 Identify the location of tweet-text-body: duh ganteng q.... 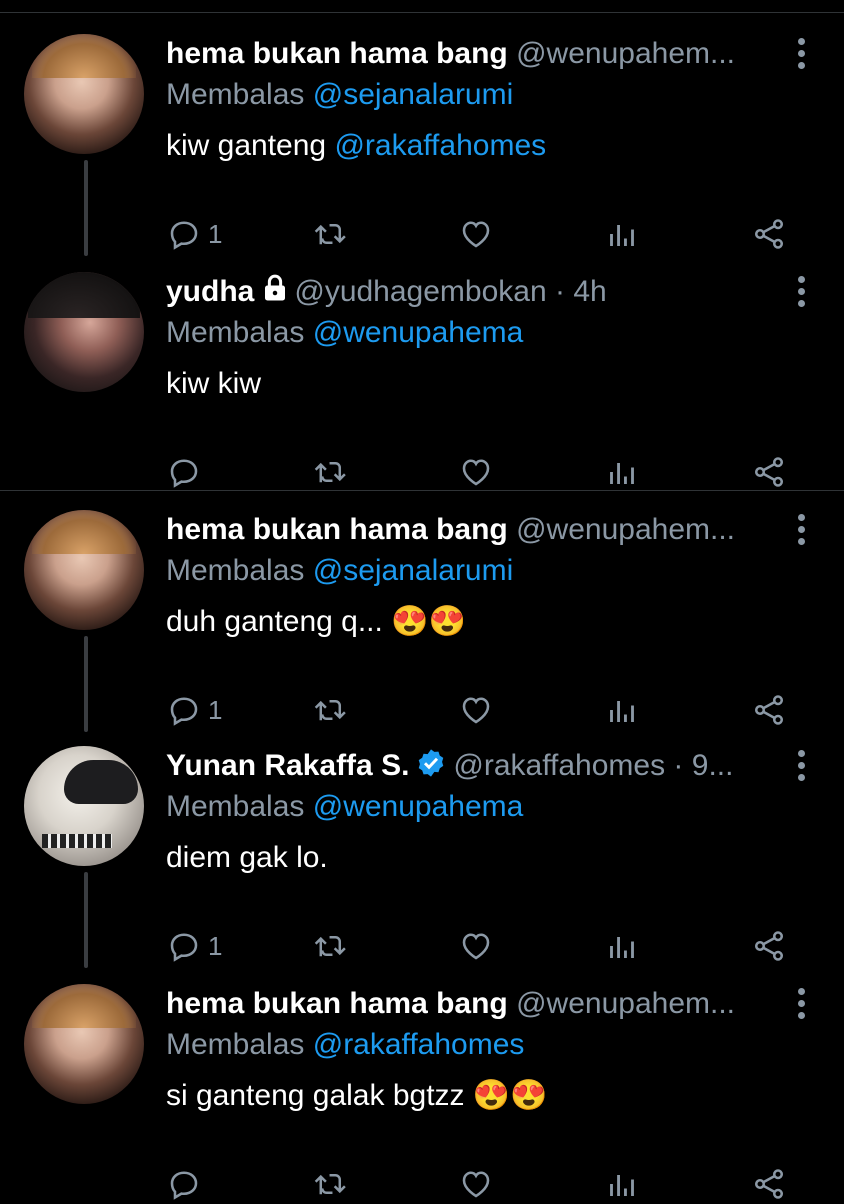
(279, 621).